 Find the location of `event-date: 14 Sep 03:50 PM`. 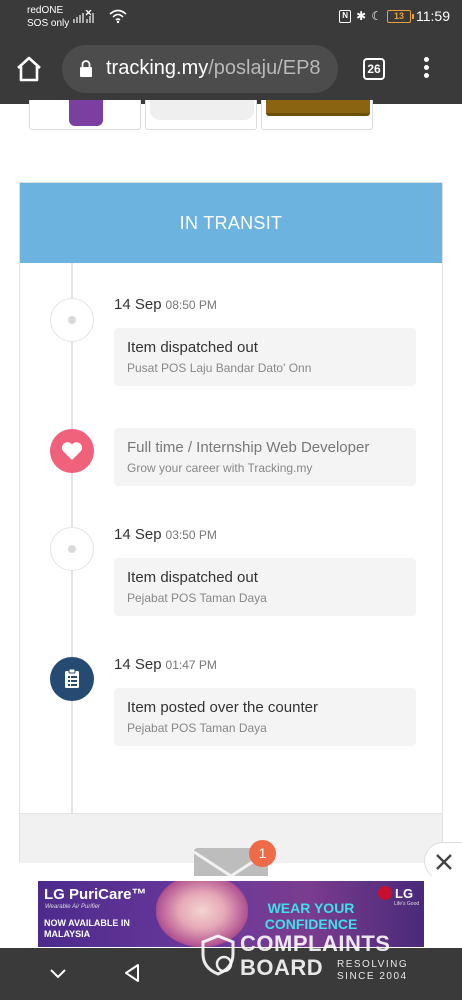

event-date: 14 Sep 03:50 PM is located at coordinates (165, 534).